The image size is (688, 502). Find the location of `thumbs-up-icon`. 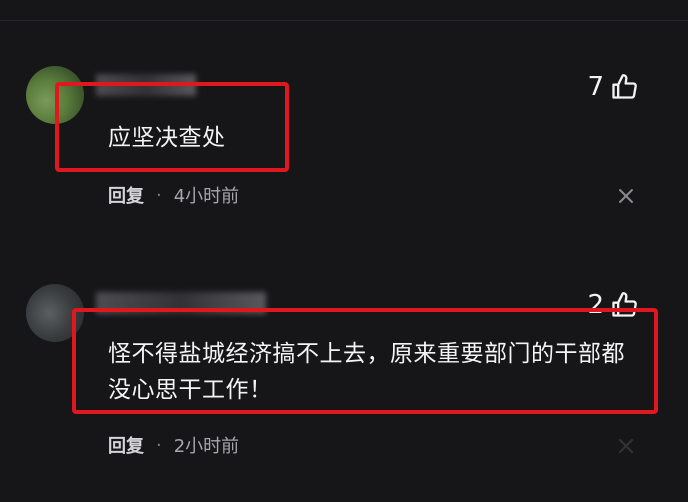

thumbs-up-icon is located at coordinates (624, 86).